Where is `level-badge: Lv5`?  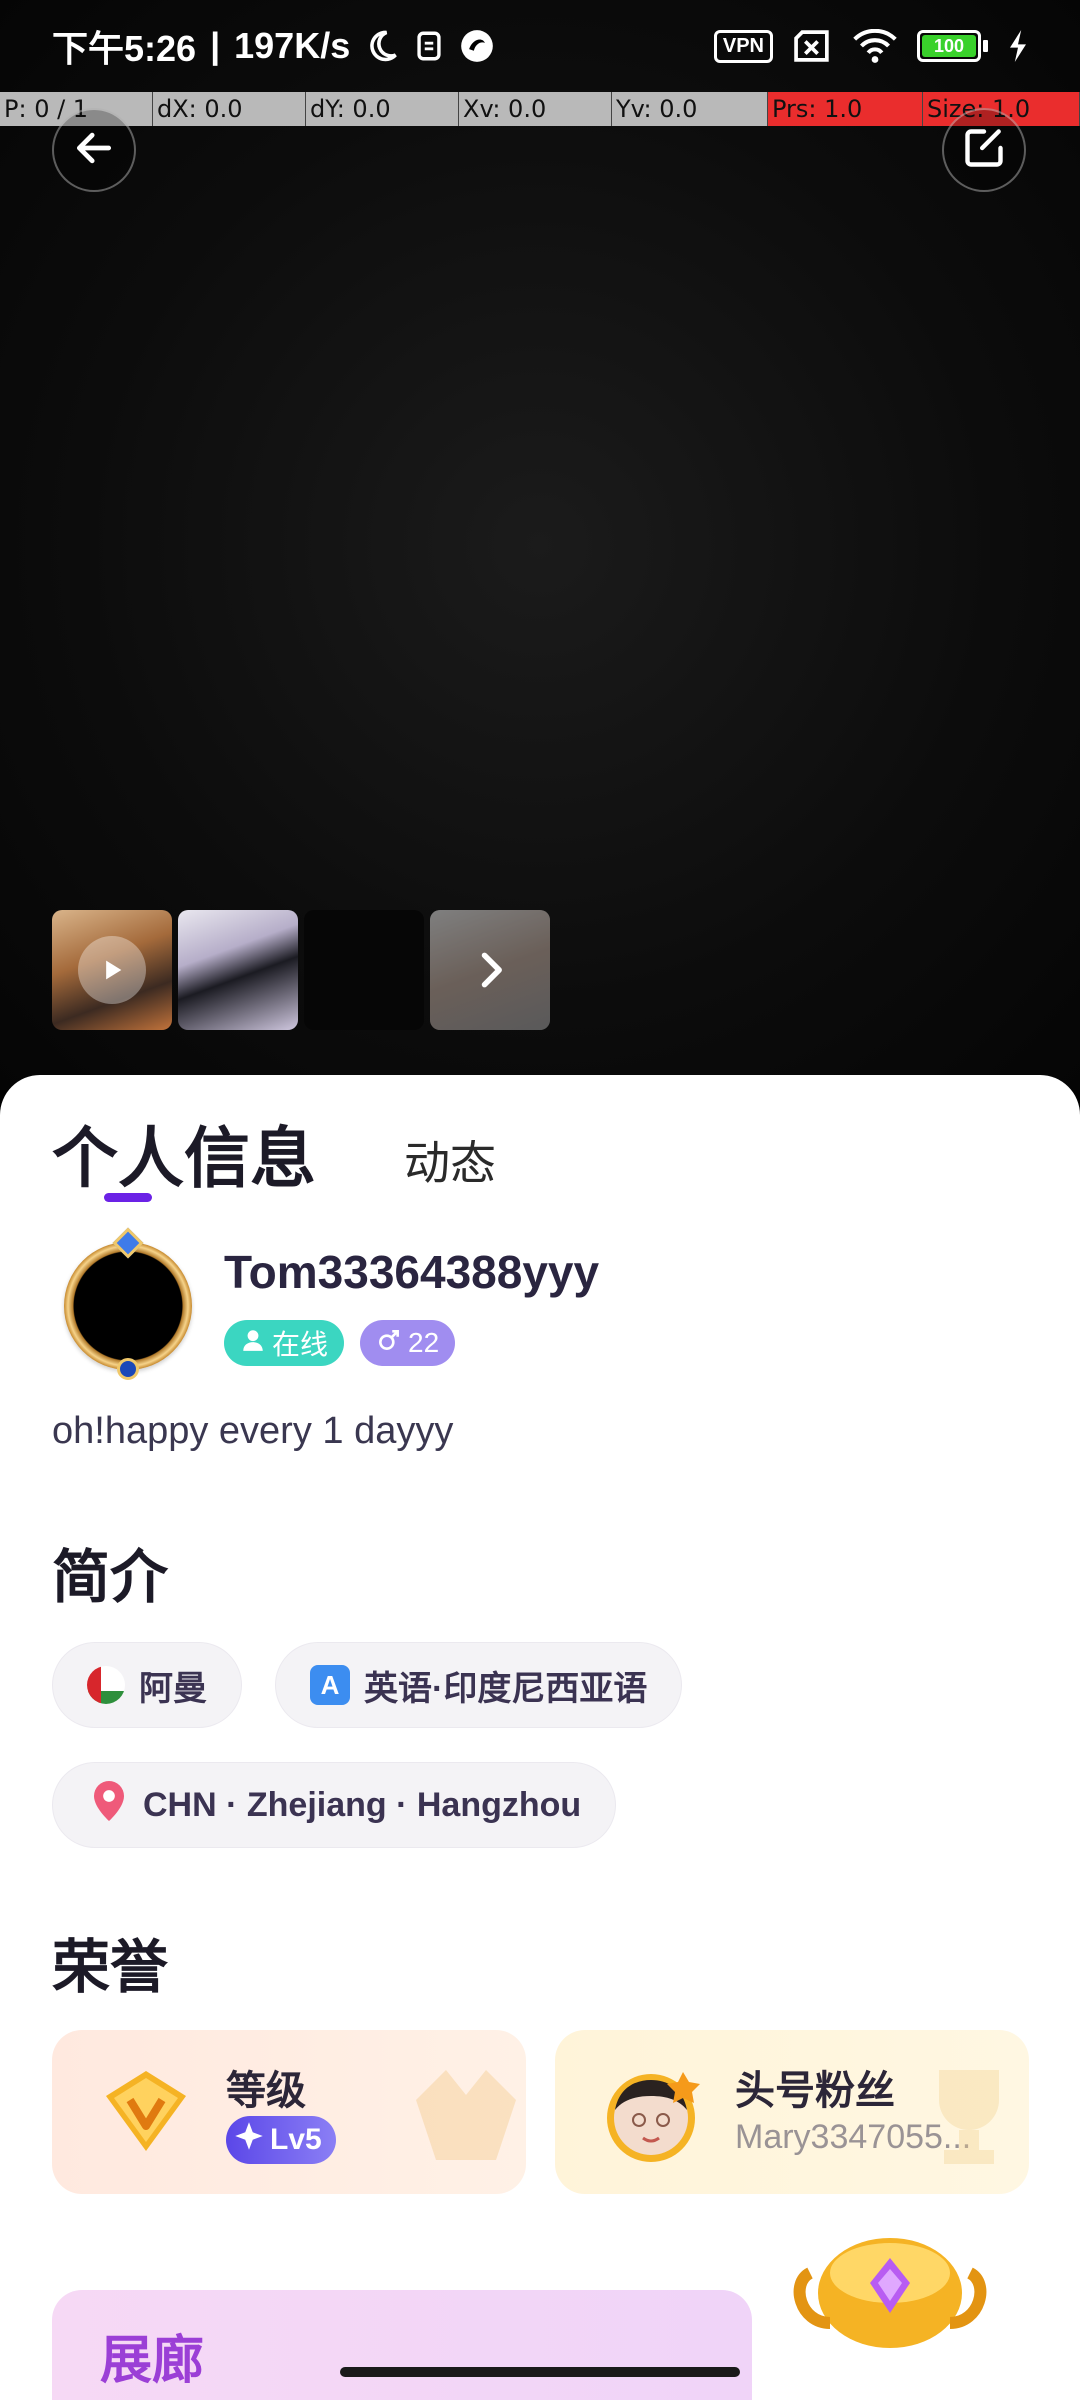 level-badge: Lv5 is located at coordinates (281, 2140).